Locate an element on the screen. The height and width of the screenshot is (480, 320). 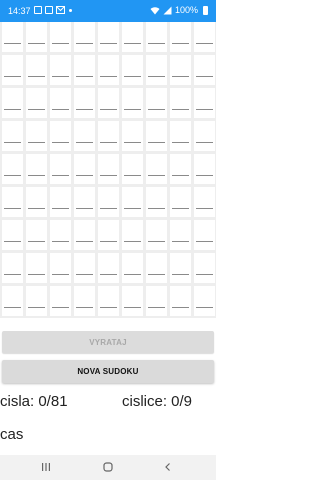
calculate-button: VYRATAJ is located at coordinates (108, 342).